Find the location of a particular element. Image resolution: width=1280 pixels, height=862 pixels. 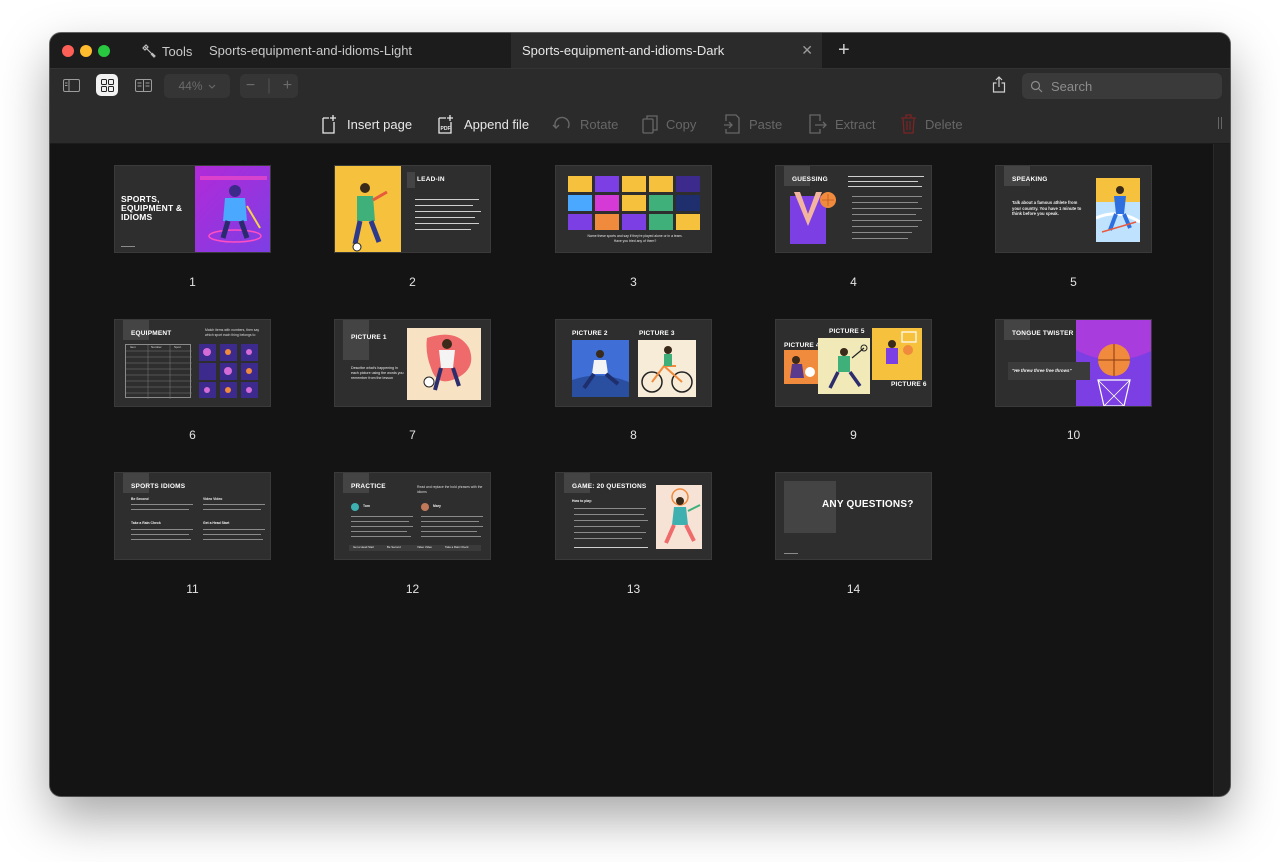

page-thumbnail-4: GUESSING is located at coordinates (853, 209).